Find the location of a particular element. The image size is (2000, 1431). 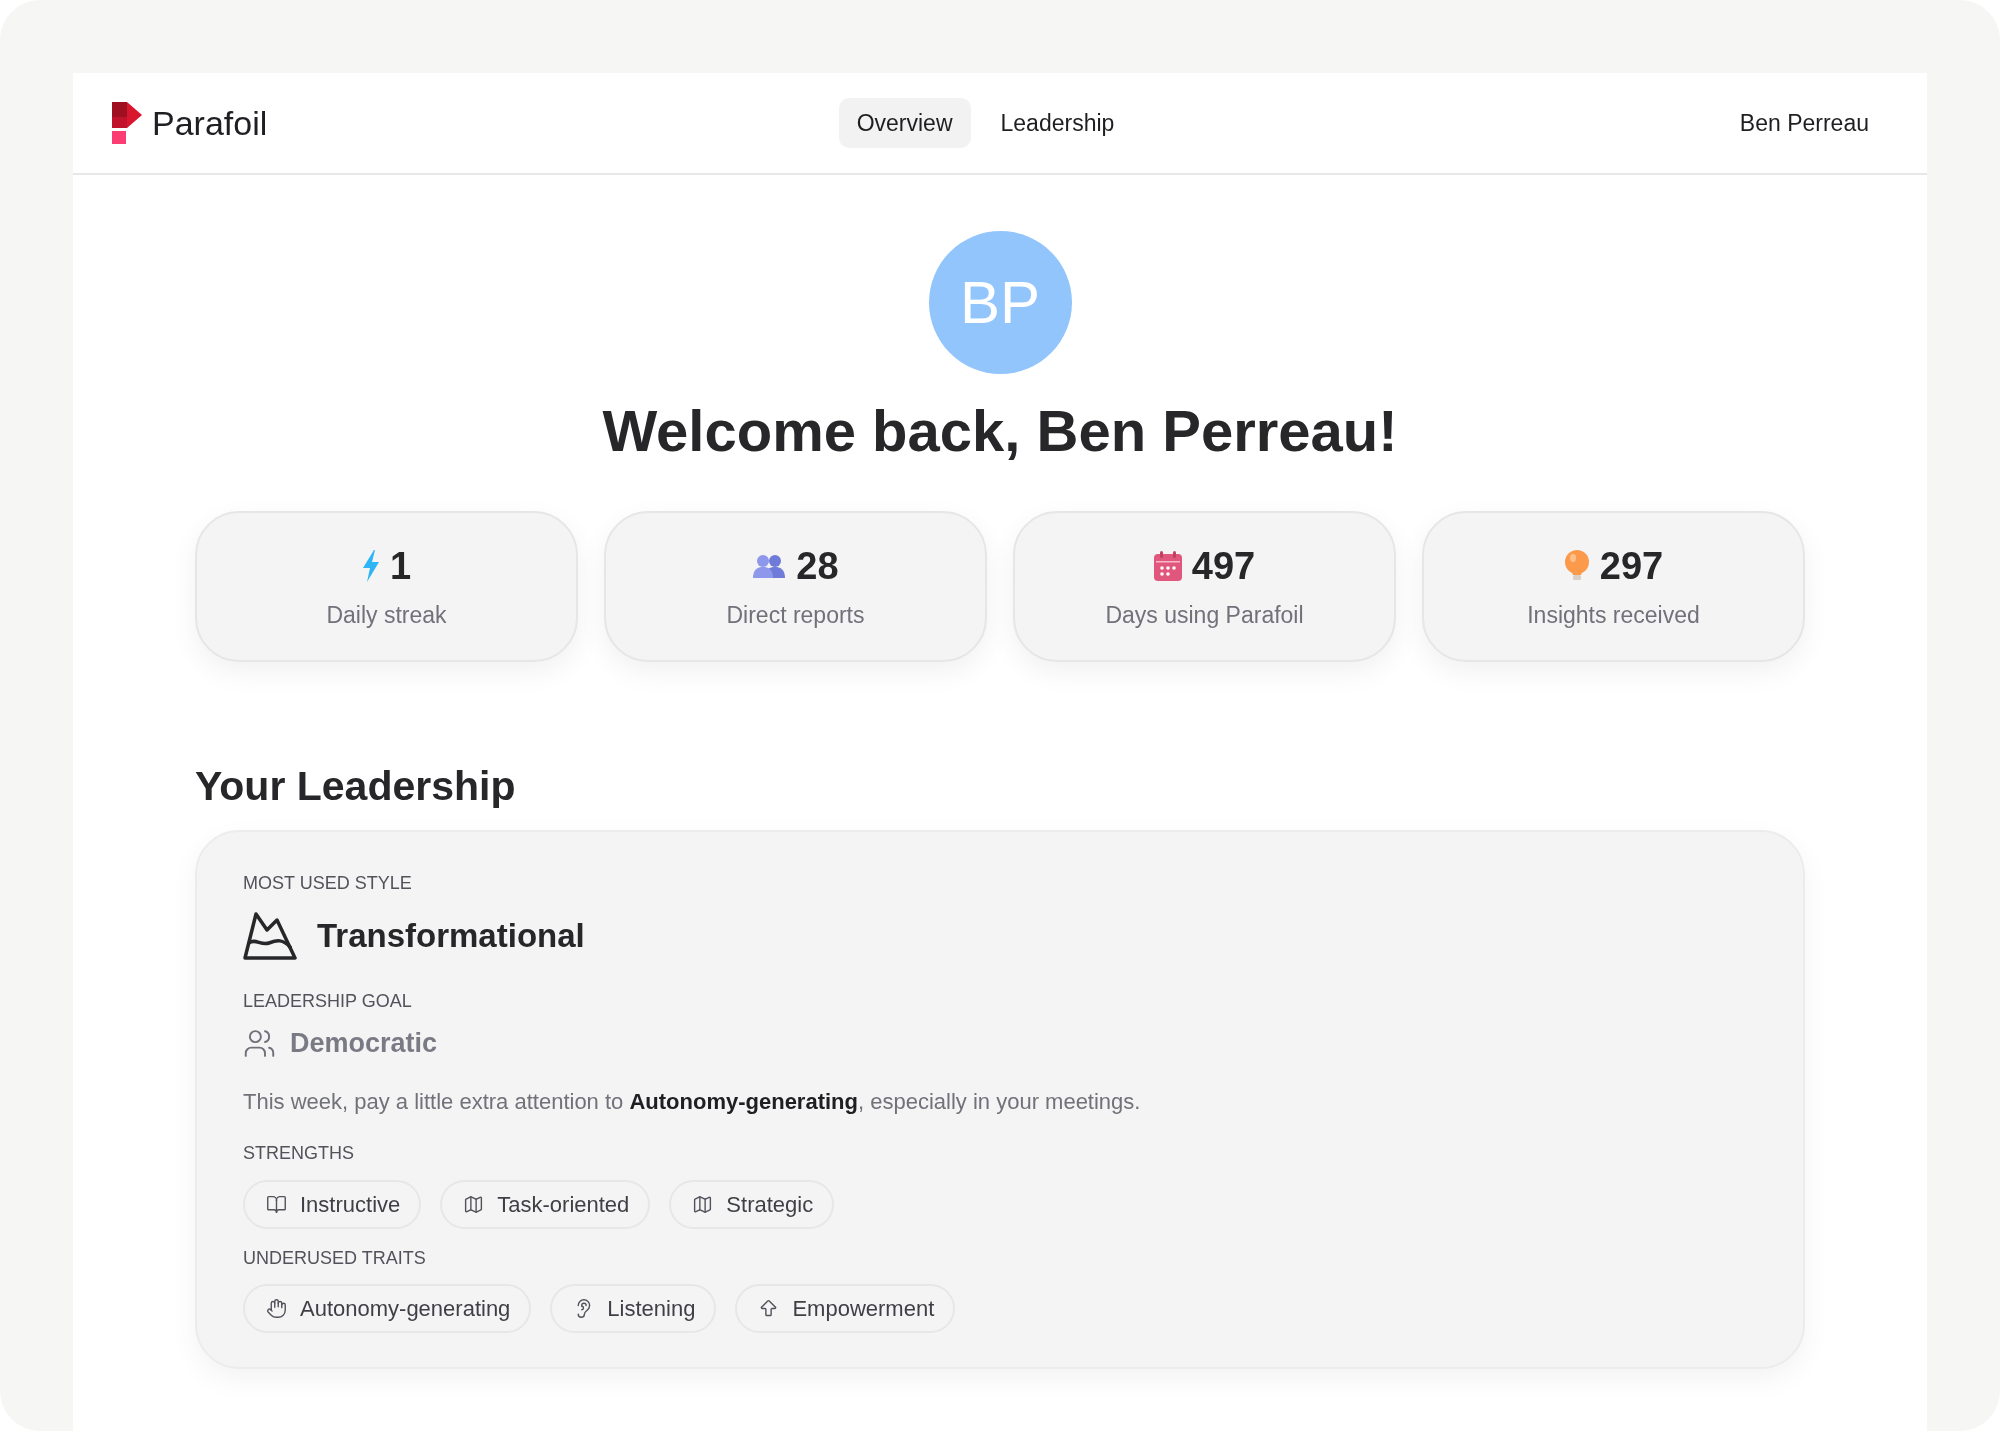

goal-name: Democratic is located at coordinates (364, 1043).